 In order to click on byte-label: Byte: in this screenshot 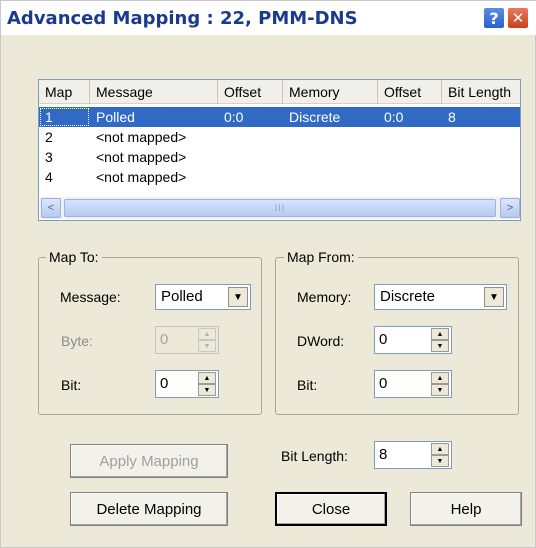, I will do `click(77, 341)`.